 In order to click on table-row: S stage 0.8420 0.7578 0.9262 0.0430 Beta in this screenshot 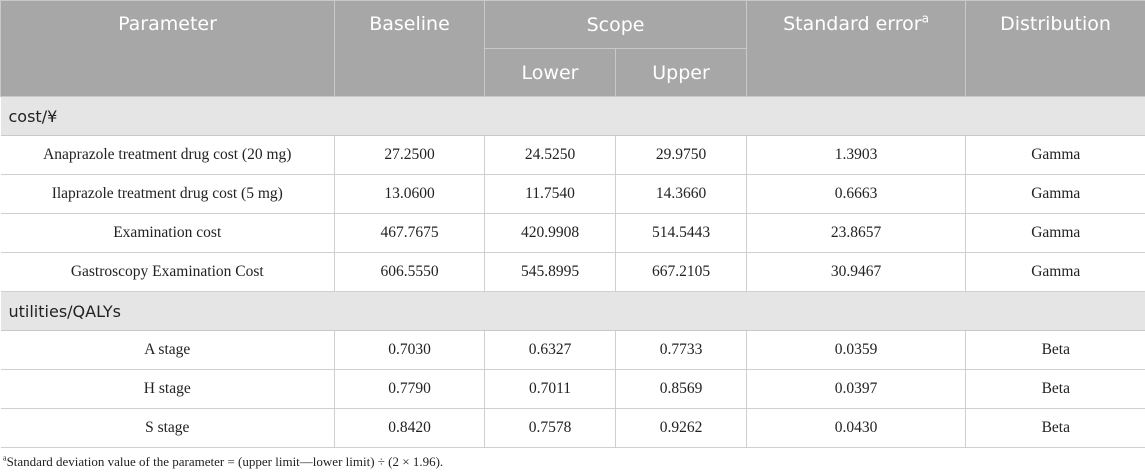, I will do `click(572, 428)`.